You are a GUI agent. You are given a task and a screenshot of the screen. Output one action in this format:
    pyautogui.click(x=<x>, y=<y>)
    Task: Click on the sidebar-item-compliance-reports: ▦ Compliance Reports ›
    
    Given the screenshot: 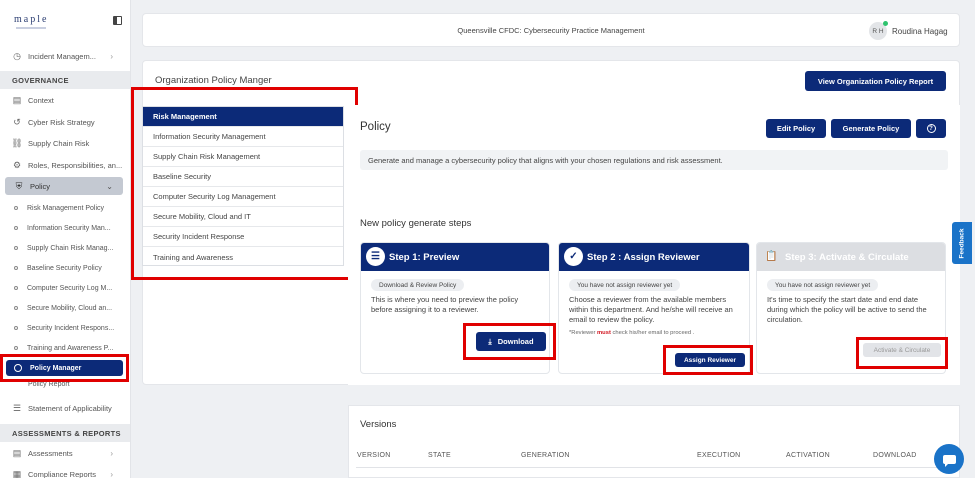 What is the action you would take?
    pyautogui.click(x=65, y=471)
    